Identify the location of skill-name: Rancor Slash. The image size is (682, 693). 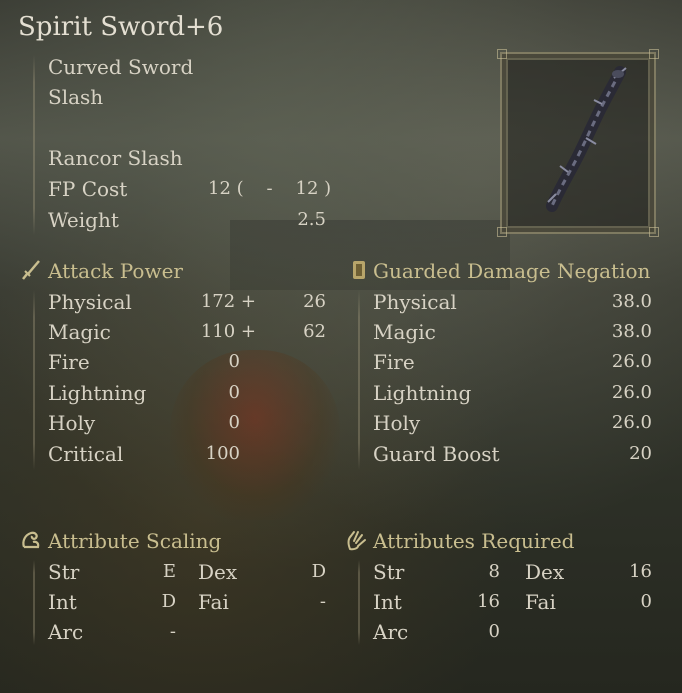
(115, 158).